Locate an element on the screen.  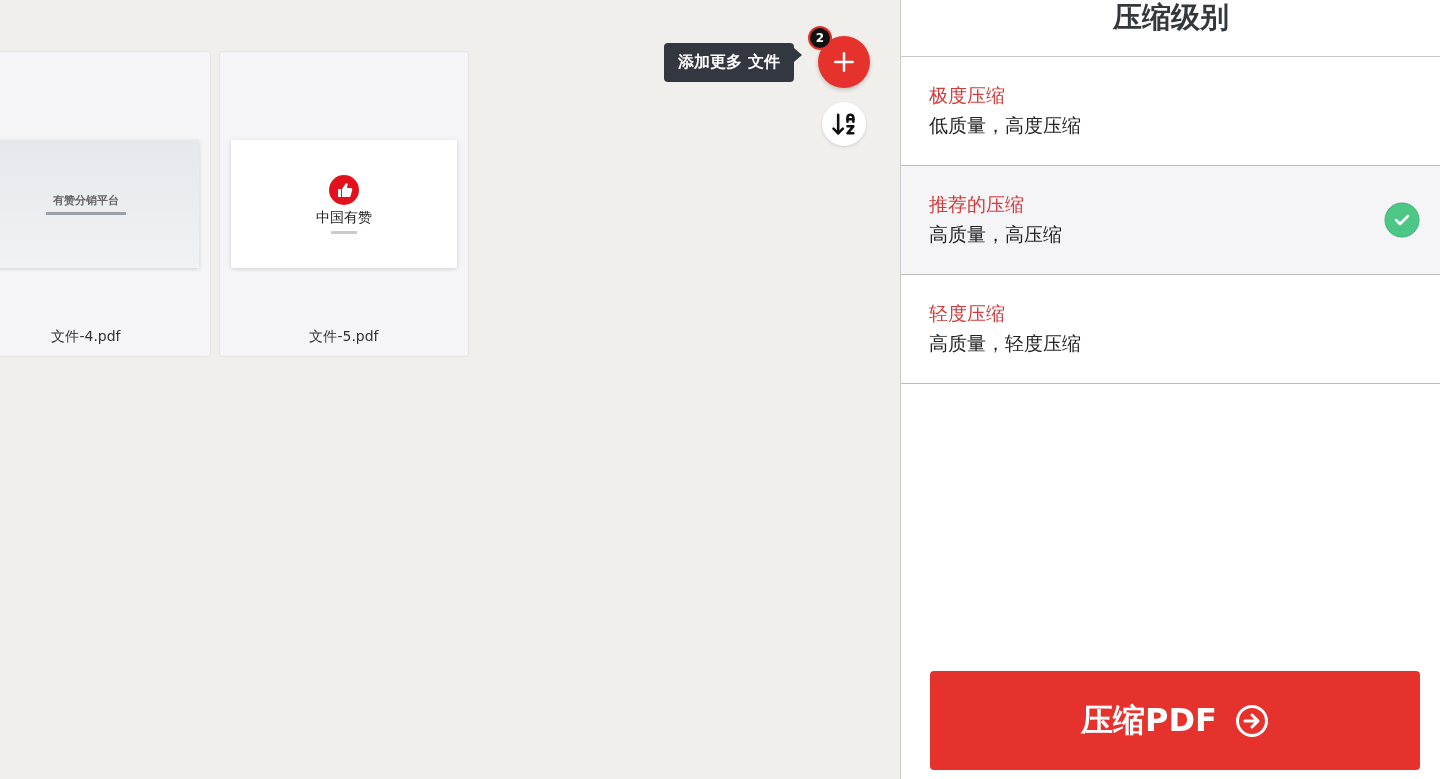
option-description: 高质量，轻度压缩 is located at coordinates (1005, 343).